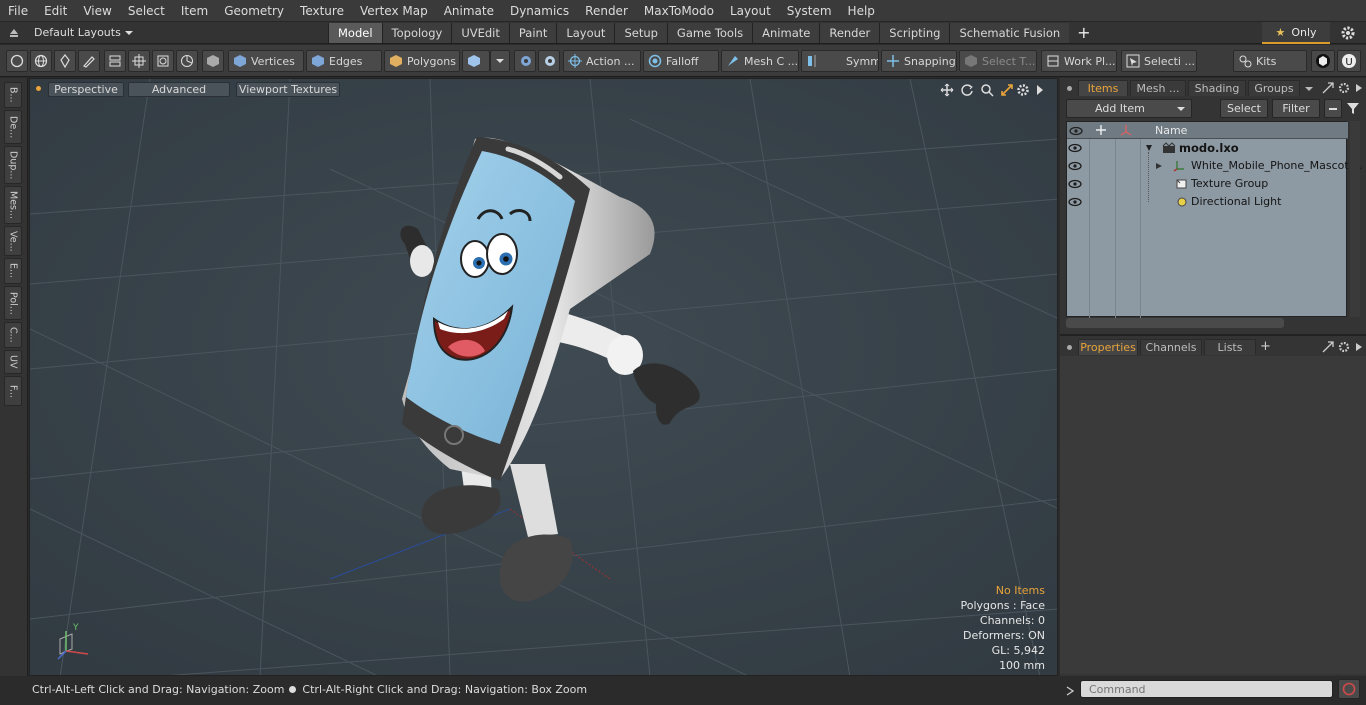 This screenshot has height=705, width=1366. Describe the element at coordinates (1333, 108) in the screenshot. I see `collapse-button` at that location.